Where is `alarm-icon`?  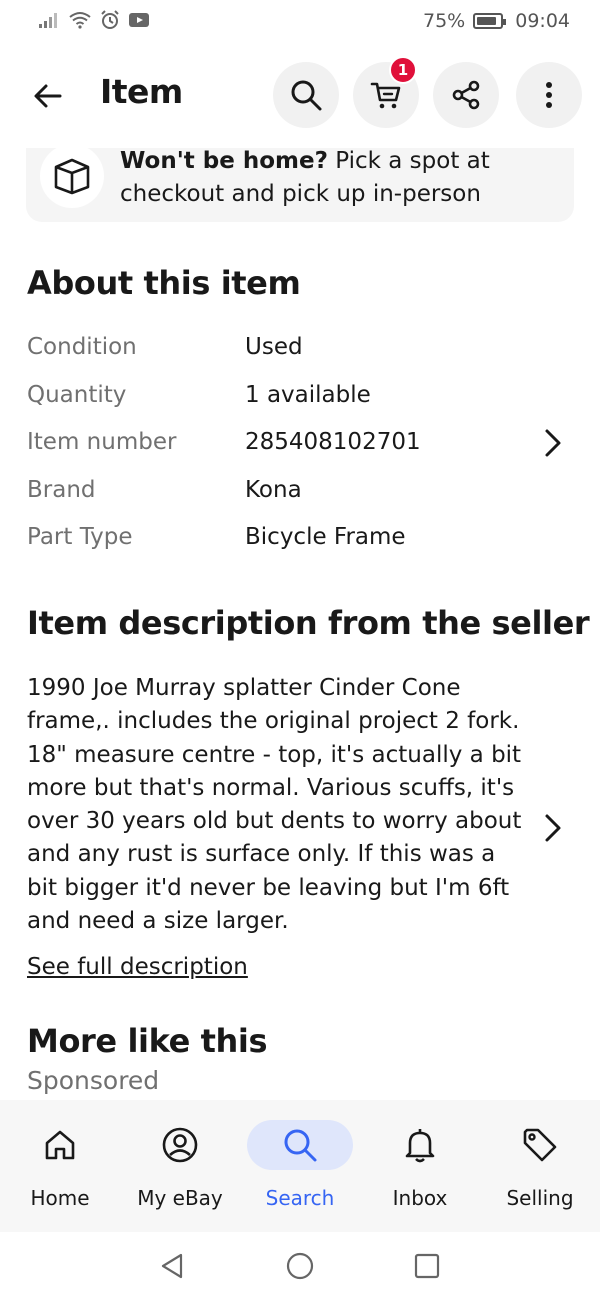 alarm-icon is located at coordinates (110, 19).